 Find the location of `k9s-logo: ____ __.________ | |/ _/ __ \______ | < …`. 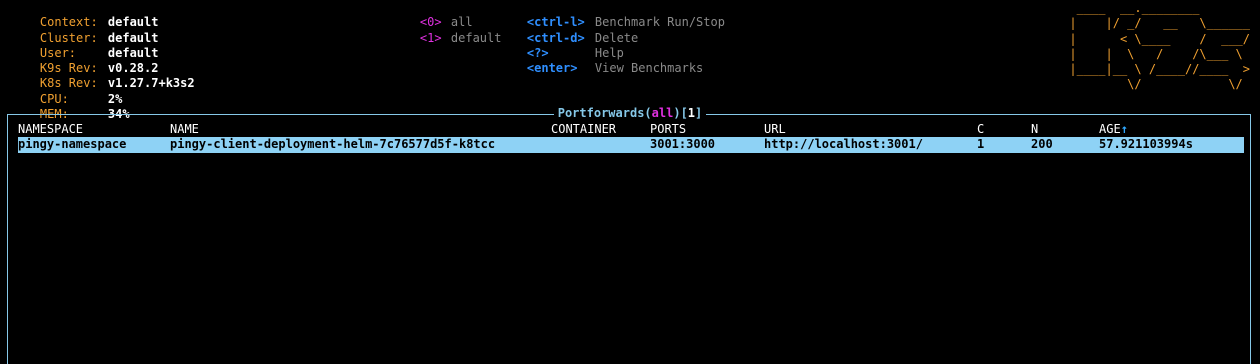

k9s-logo: ____ __.________ | |/ _/ __ \______ | < … is located at coordinates (1159, 46).